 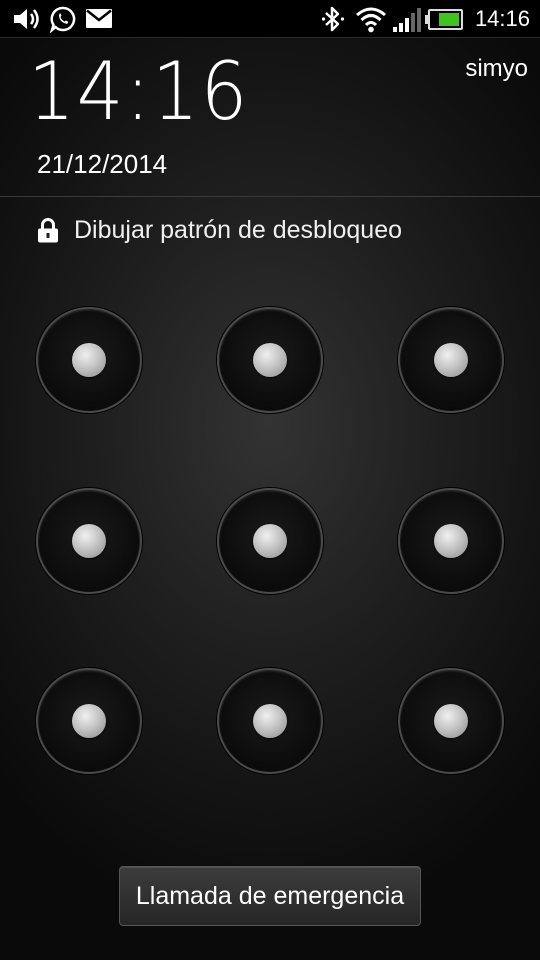 What do you see at coordinates (63, 21) in the screenshot?
I see `whatsapp-icon` at bounding box center [63, 21].